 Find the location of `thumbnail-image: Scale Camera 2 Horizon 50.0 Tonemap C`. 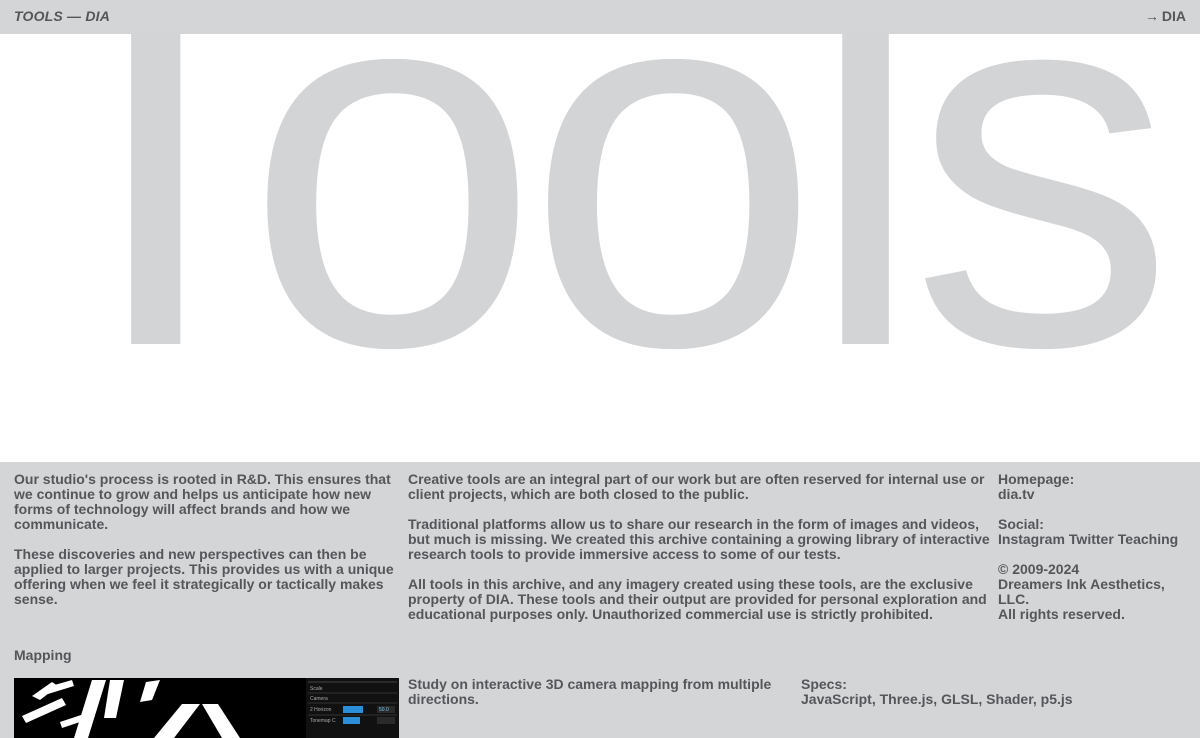

thumbnail-image: Scale Camera 2 Horizon 50.0 Tonemap C is located at coordinates (206, 708).